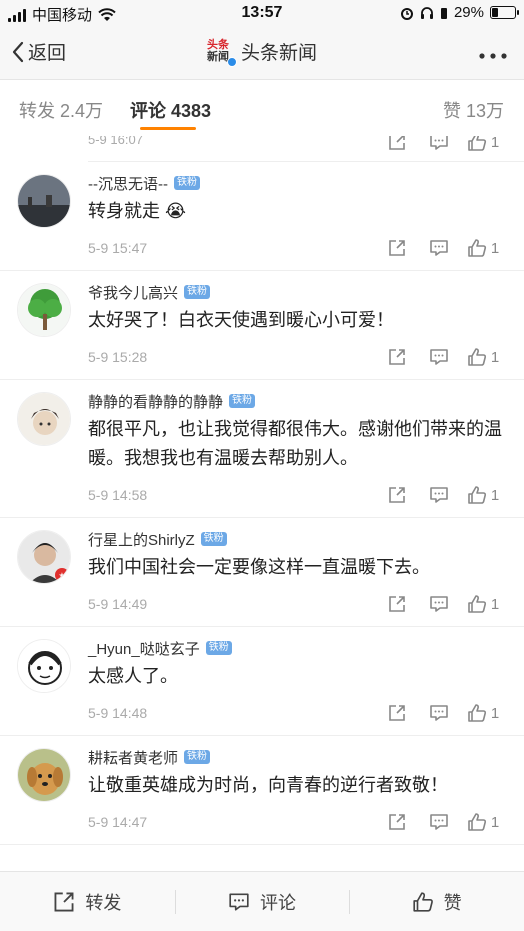 The image size is (524, 931). What do you see at coordinates (133, 292) in the screenshot?
I see `commenter-name: 爷我今儿高兴` at bounding box center [133, 292].